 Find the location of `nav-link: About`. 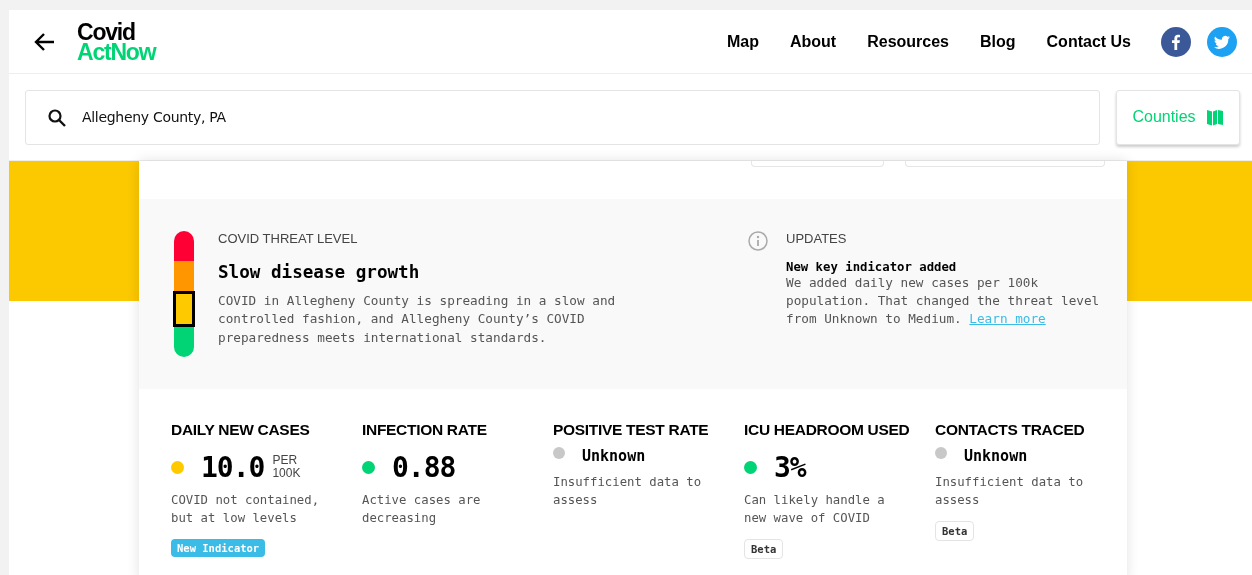

nav-link: About is located at coordinates (813, 41).